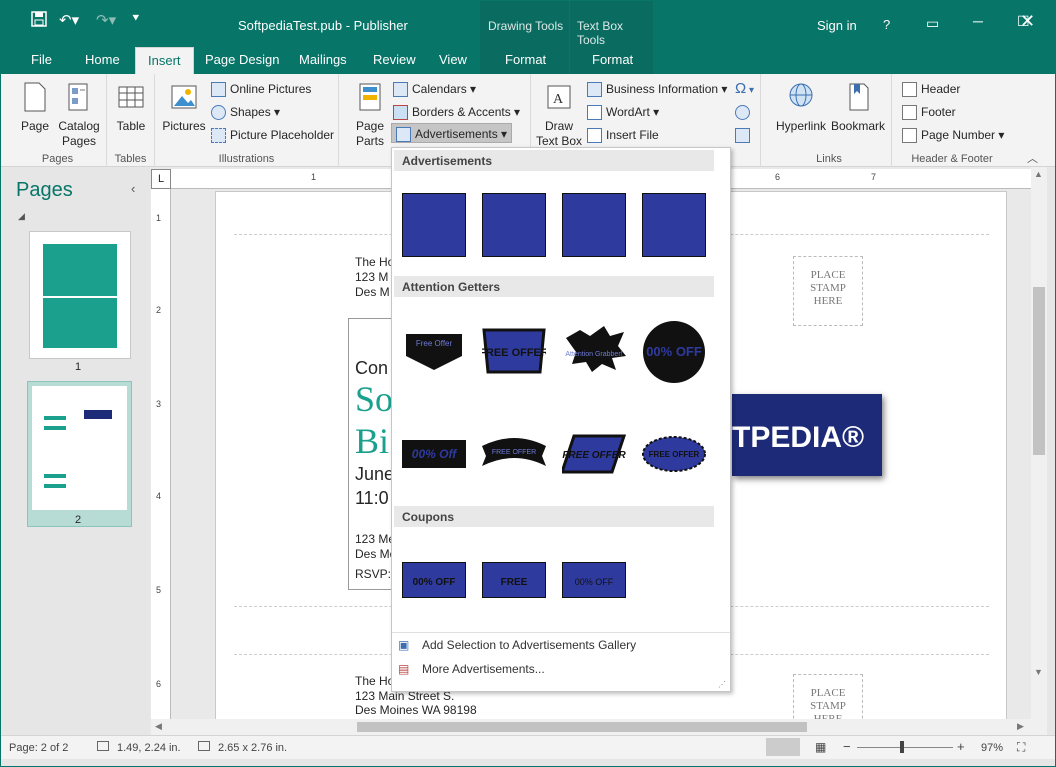 This screenshot has height=767, width=1056. What do you see at coordinates (623, 135) in the screenshot?
I see `insert-file-button: Insert File` at bounding box center [623, 135].